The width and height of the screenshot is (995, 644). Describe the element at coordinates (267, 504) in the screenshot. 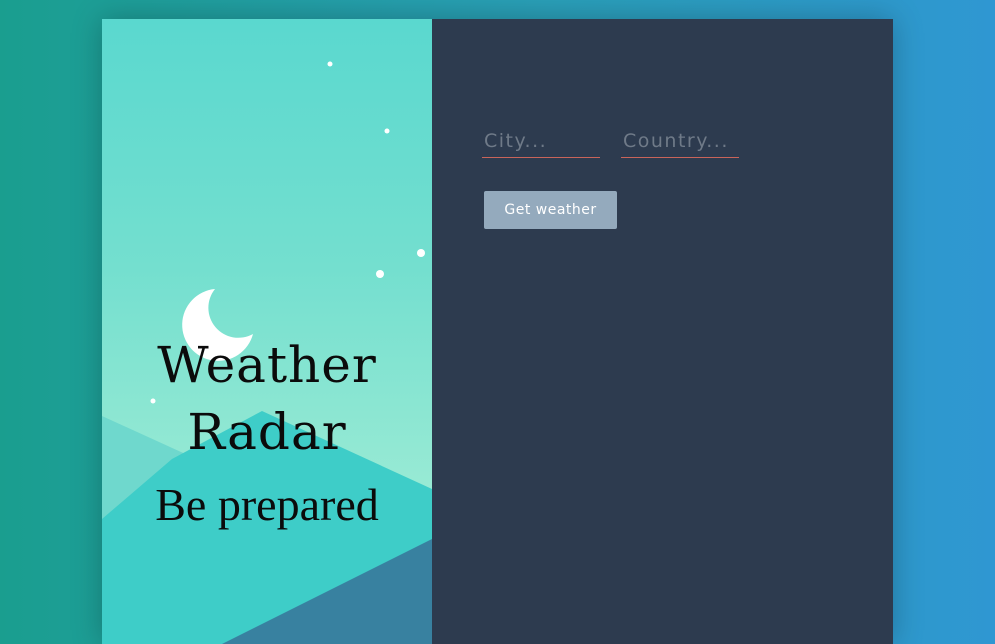

I see `app-tagline: Be prepared` at that location.